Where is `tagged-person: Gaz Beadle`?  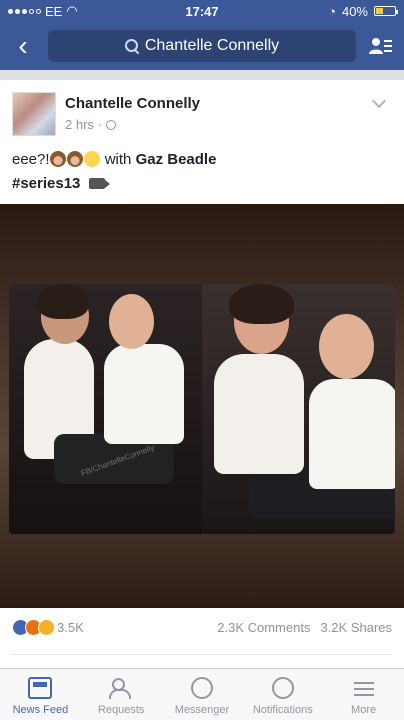
tagged-person: Gaz Beadle is located at coordinates (176, 159).